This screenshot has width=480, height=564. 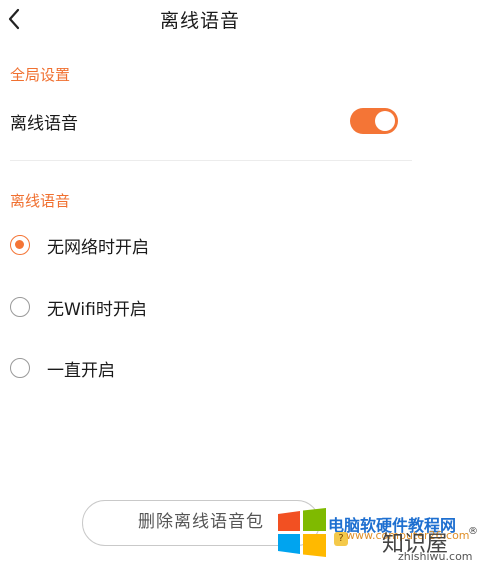 I want to click on radio-option-no-wifi: 无Wifi时开启, so click(x=200, y=309).